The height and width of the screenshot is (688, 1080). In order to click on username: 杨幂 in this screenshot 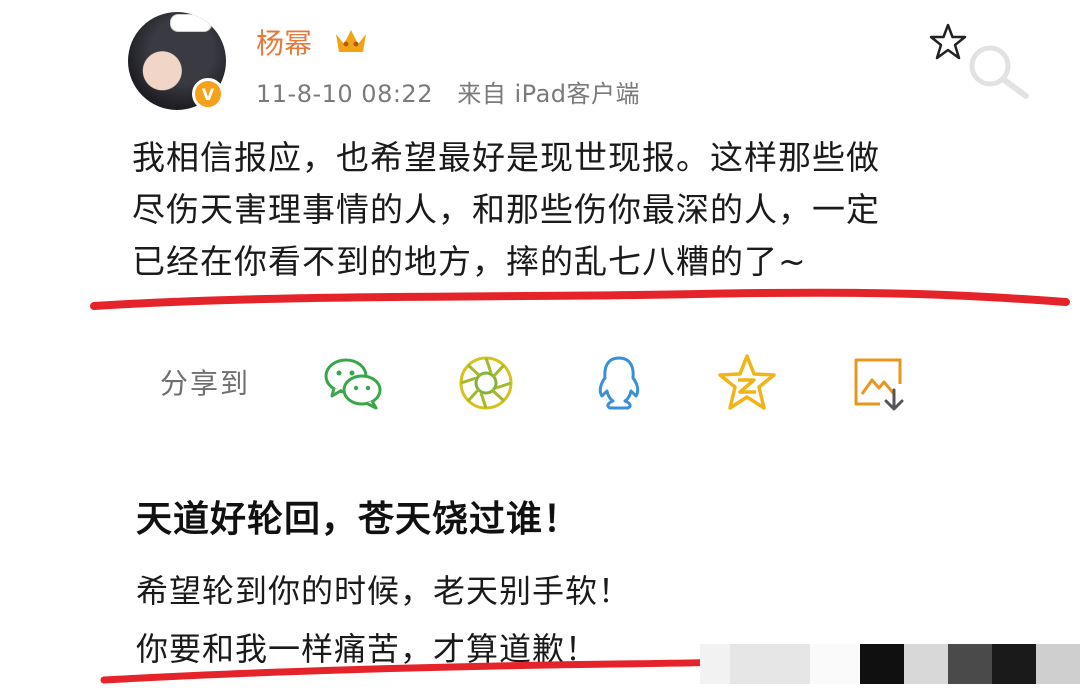, I will do `click(284, 42)`.